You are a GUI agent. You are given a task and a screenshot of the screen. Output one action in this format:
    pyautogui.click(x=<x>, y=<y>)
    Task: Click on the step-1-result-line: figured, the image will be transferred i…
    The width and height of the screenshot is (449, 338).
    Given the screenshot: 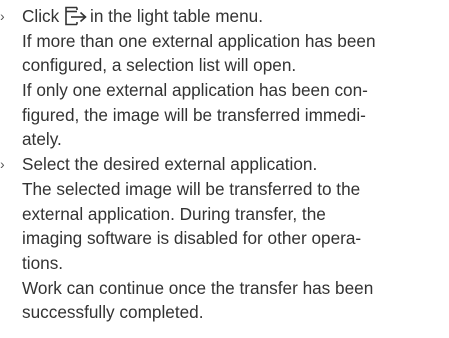 What is the action you would take?
    pyautogui.click(x=194, y=114)
    